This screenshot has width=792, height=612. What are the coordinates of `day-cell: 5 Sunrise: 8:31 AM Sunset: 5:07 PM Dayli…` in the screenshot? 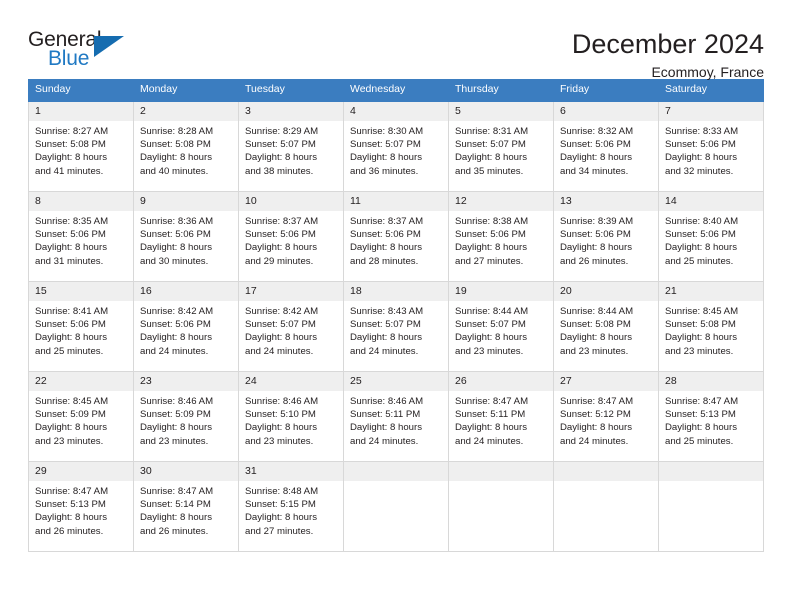 It's located at (501, 146).